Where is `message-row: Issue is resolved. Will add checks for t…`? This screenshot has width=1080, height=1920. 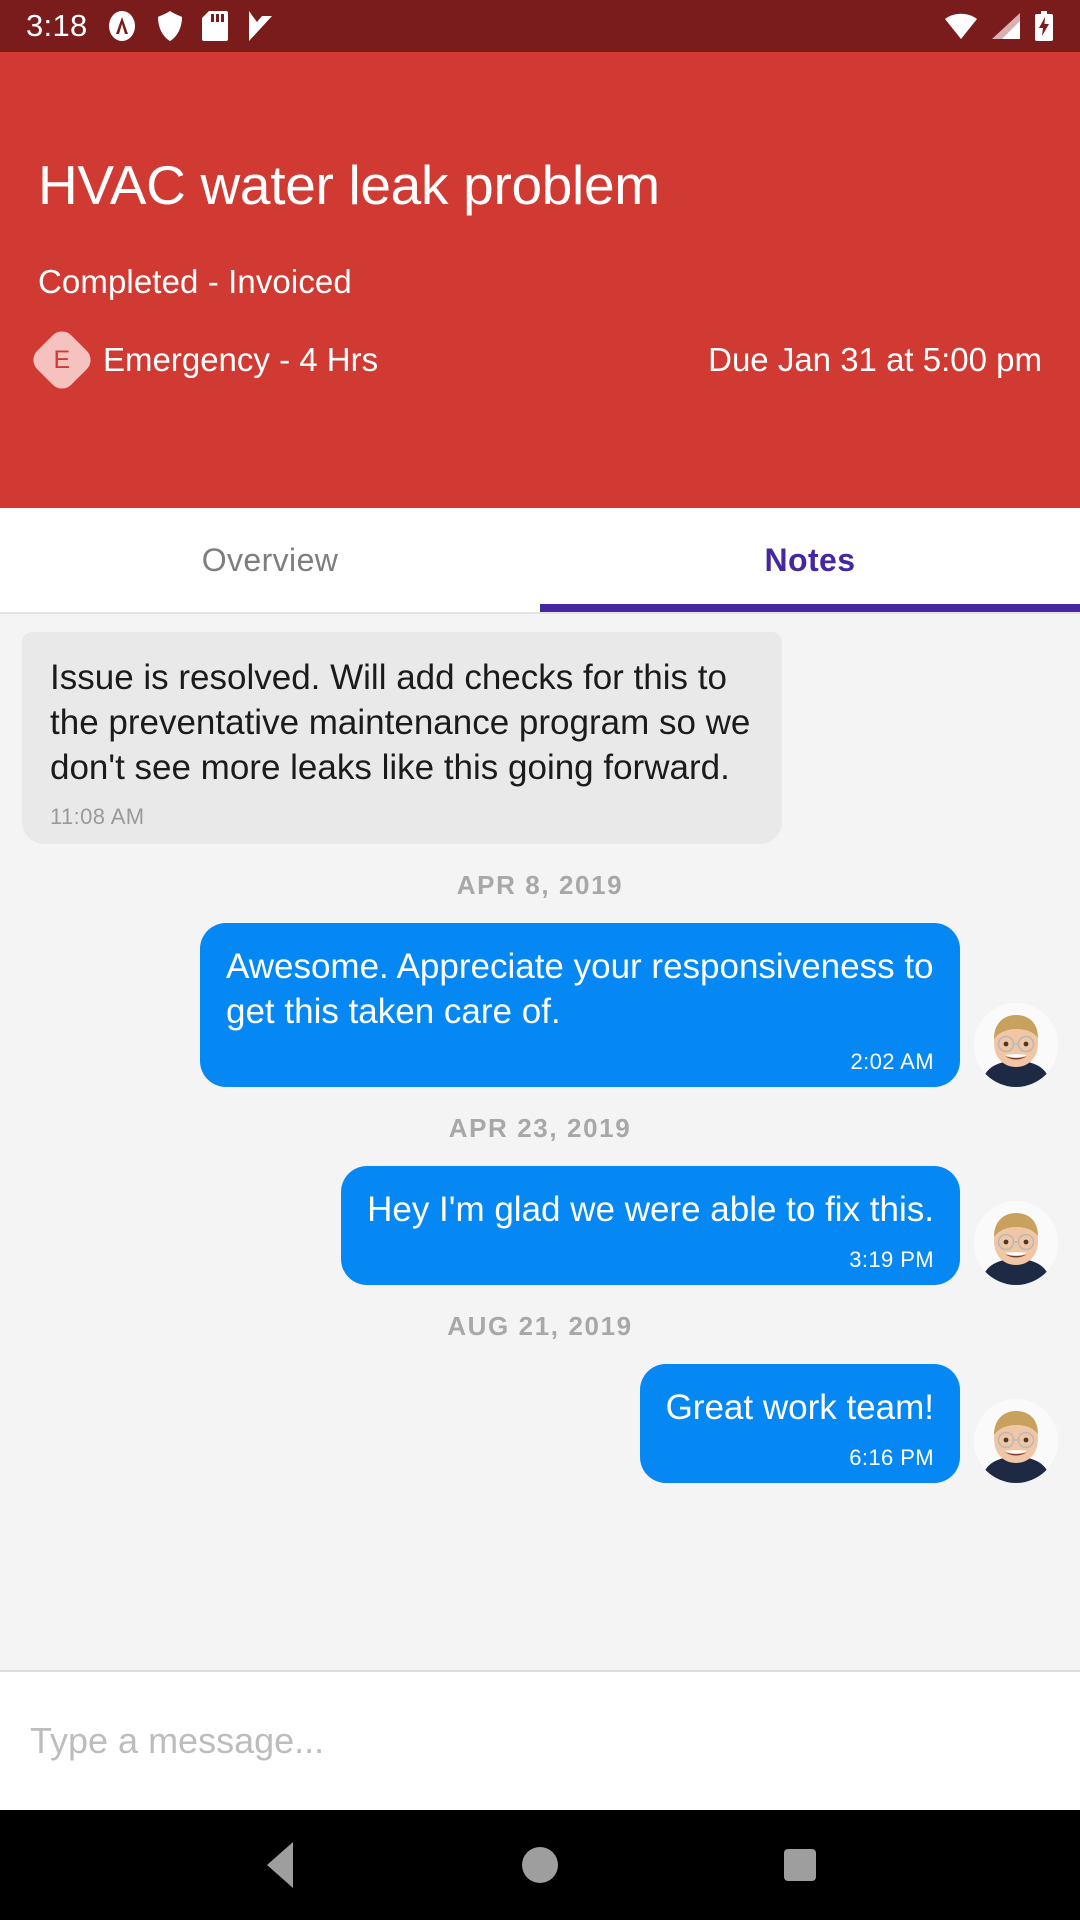
message-row: Issue is resolved. Will add checks for t… is located at coordinates (540, 738).